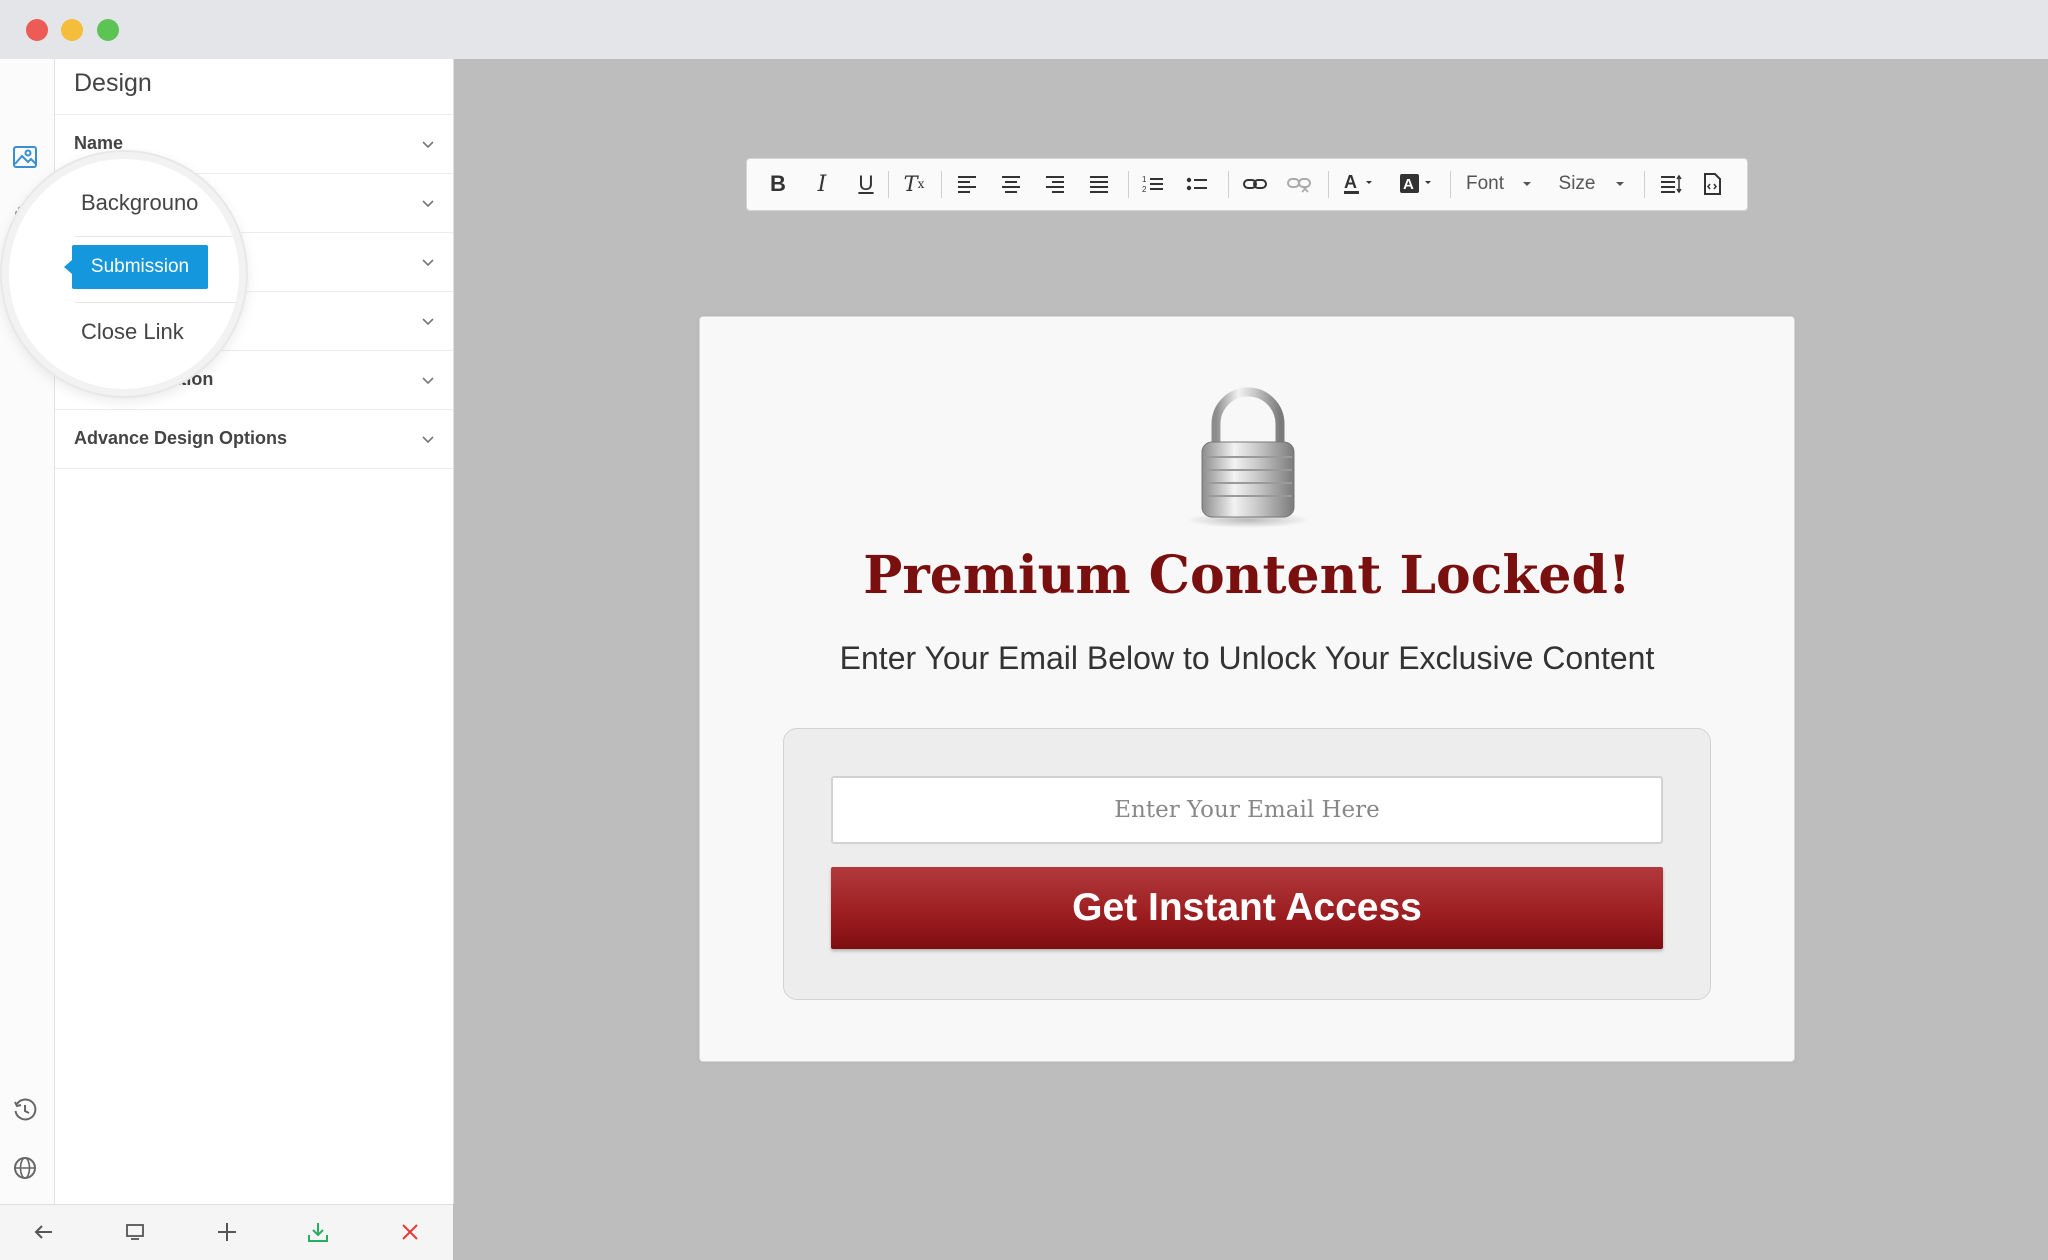 Image resolution: width=2048 pixels, height=1260 pixels. Describe the element at coordinates (25, 1110) in the screenshot. I see `history-icon` at that location.